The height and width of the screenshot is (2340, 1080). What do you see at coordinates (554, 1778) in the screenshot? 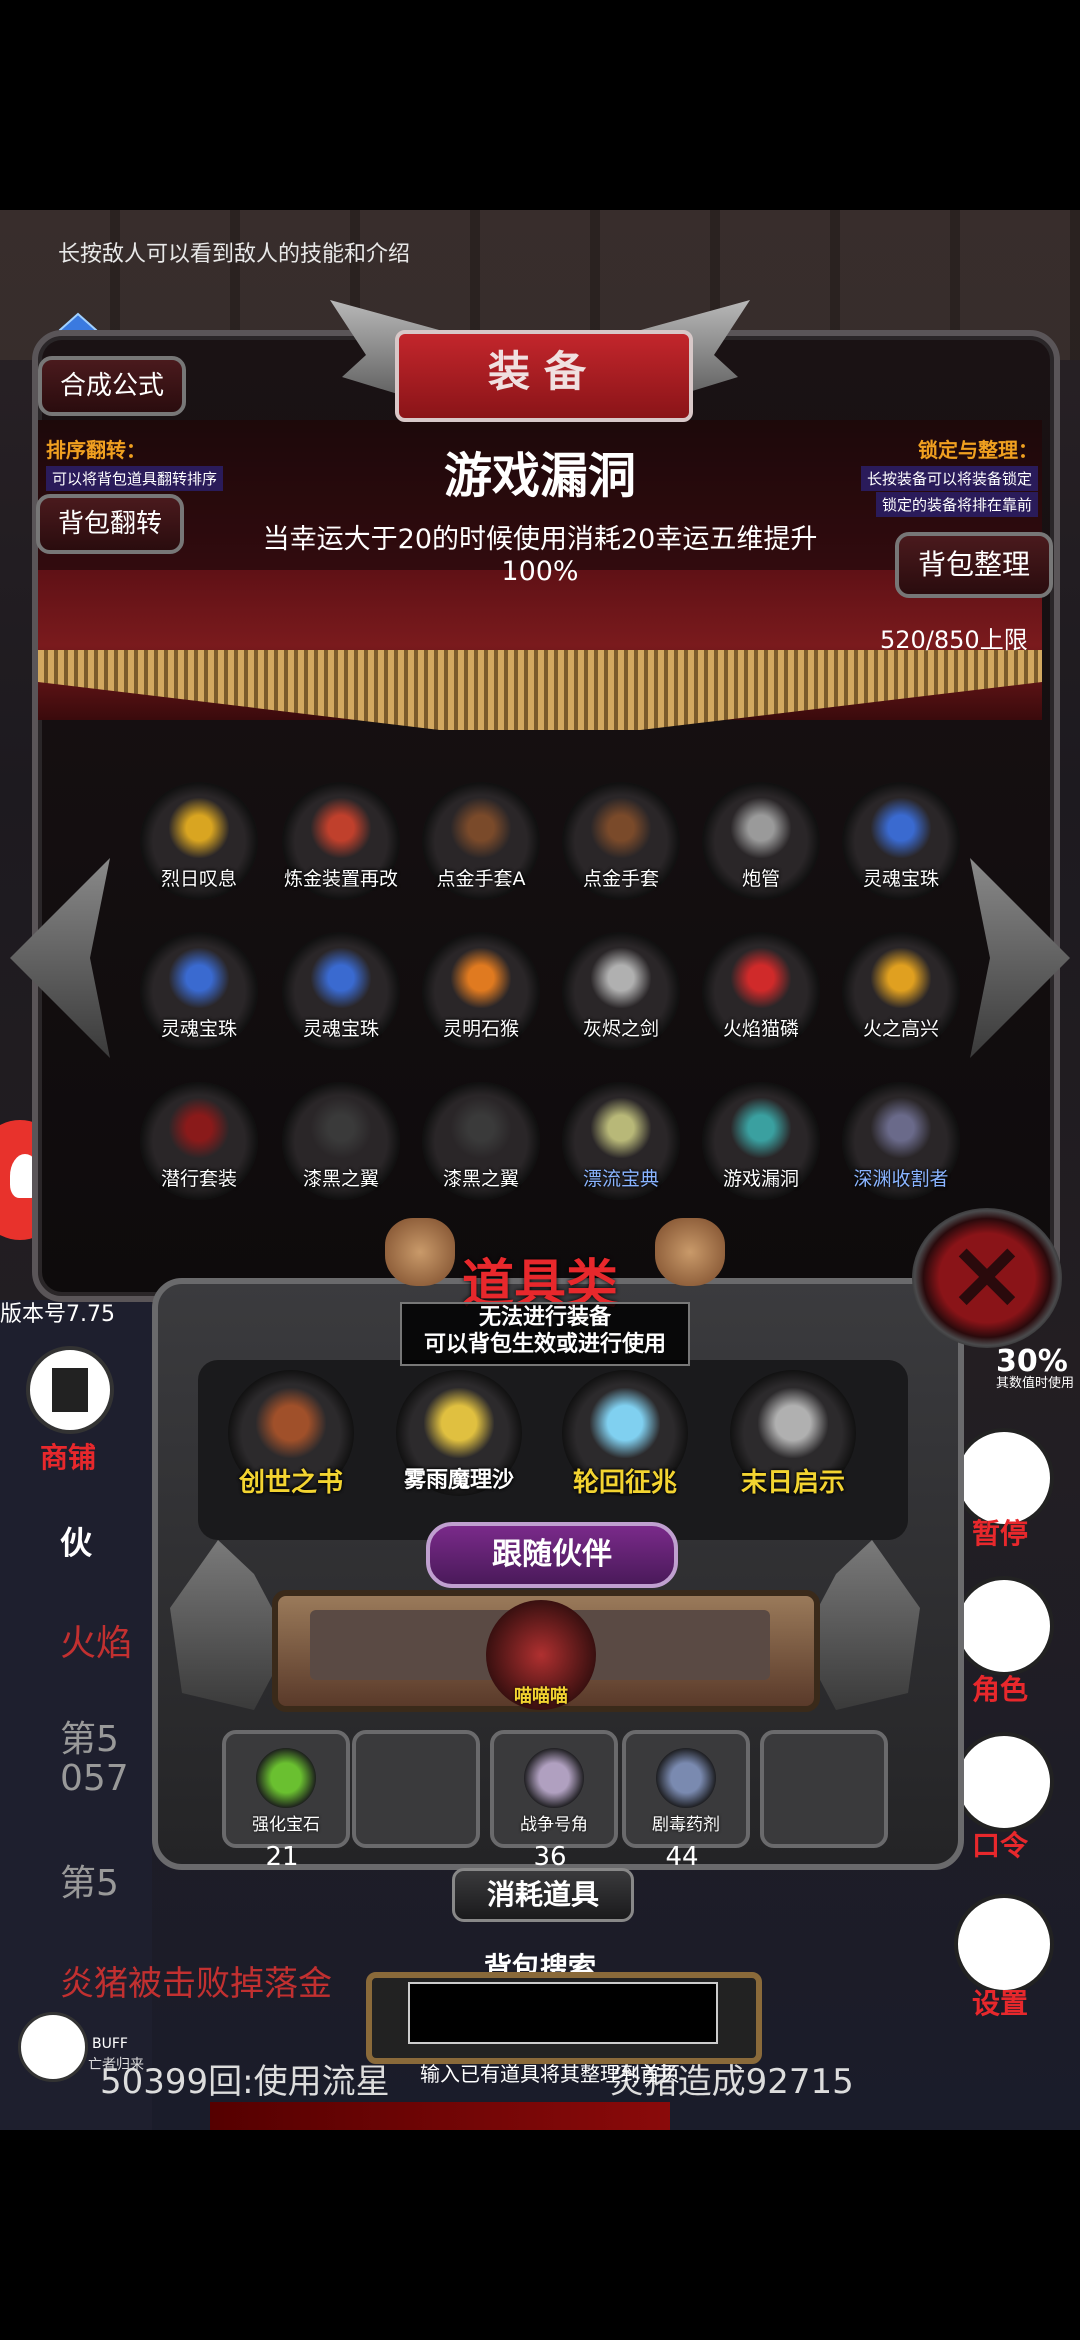
I see `war-horn-icon` at bounding box center [554, 1778].